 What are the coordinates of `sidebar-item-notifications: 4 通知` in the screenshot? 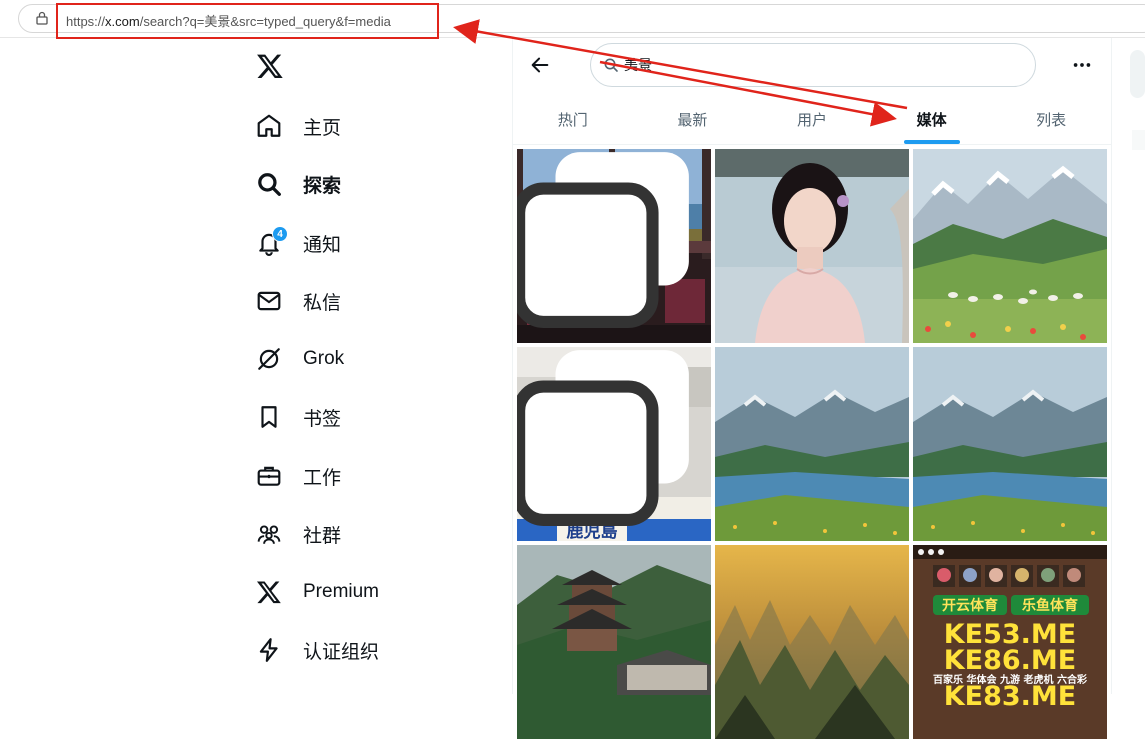 It's located at (367, 243).